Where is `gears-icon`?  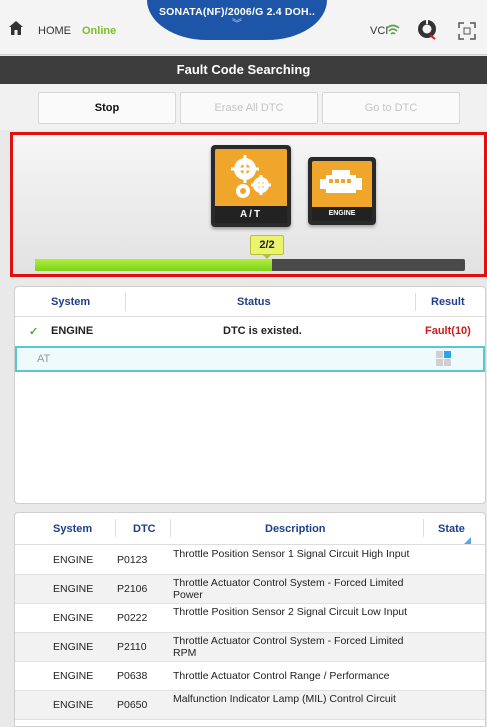 gears-icon is located at coordinates (251, 176).